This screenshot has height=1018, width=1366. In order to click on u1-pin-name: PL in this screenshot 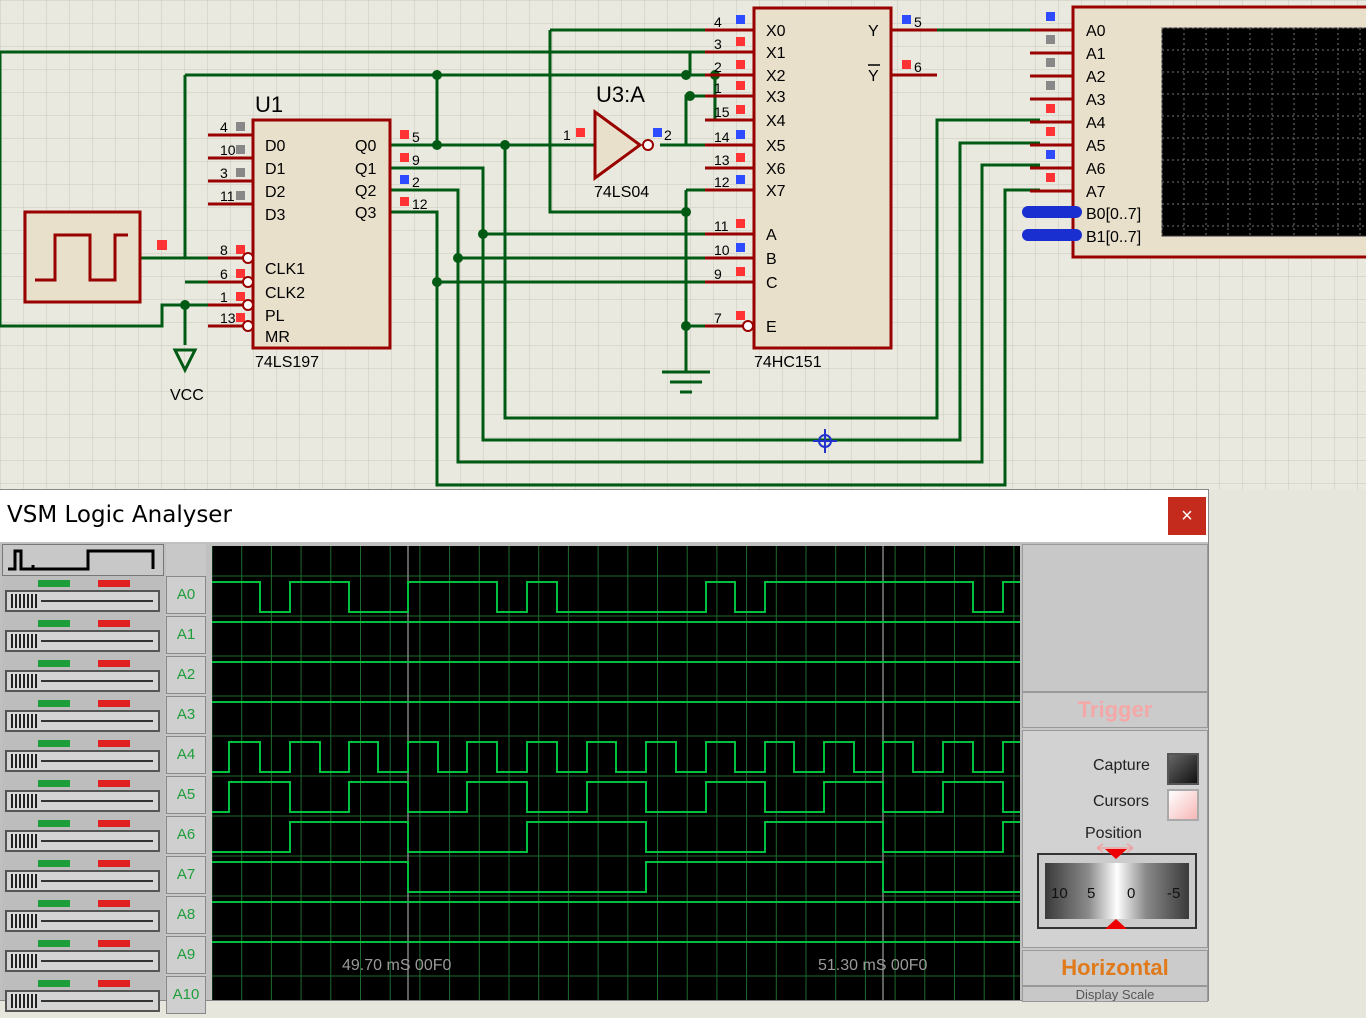, I will do `click(275, 316)`.